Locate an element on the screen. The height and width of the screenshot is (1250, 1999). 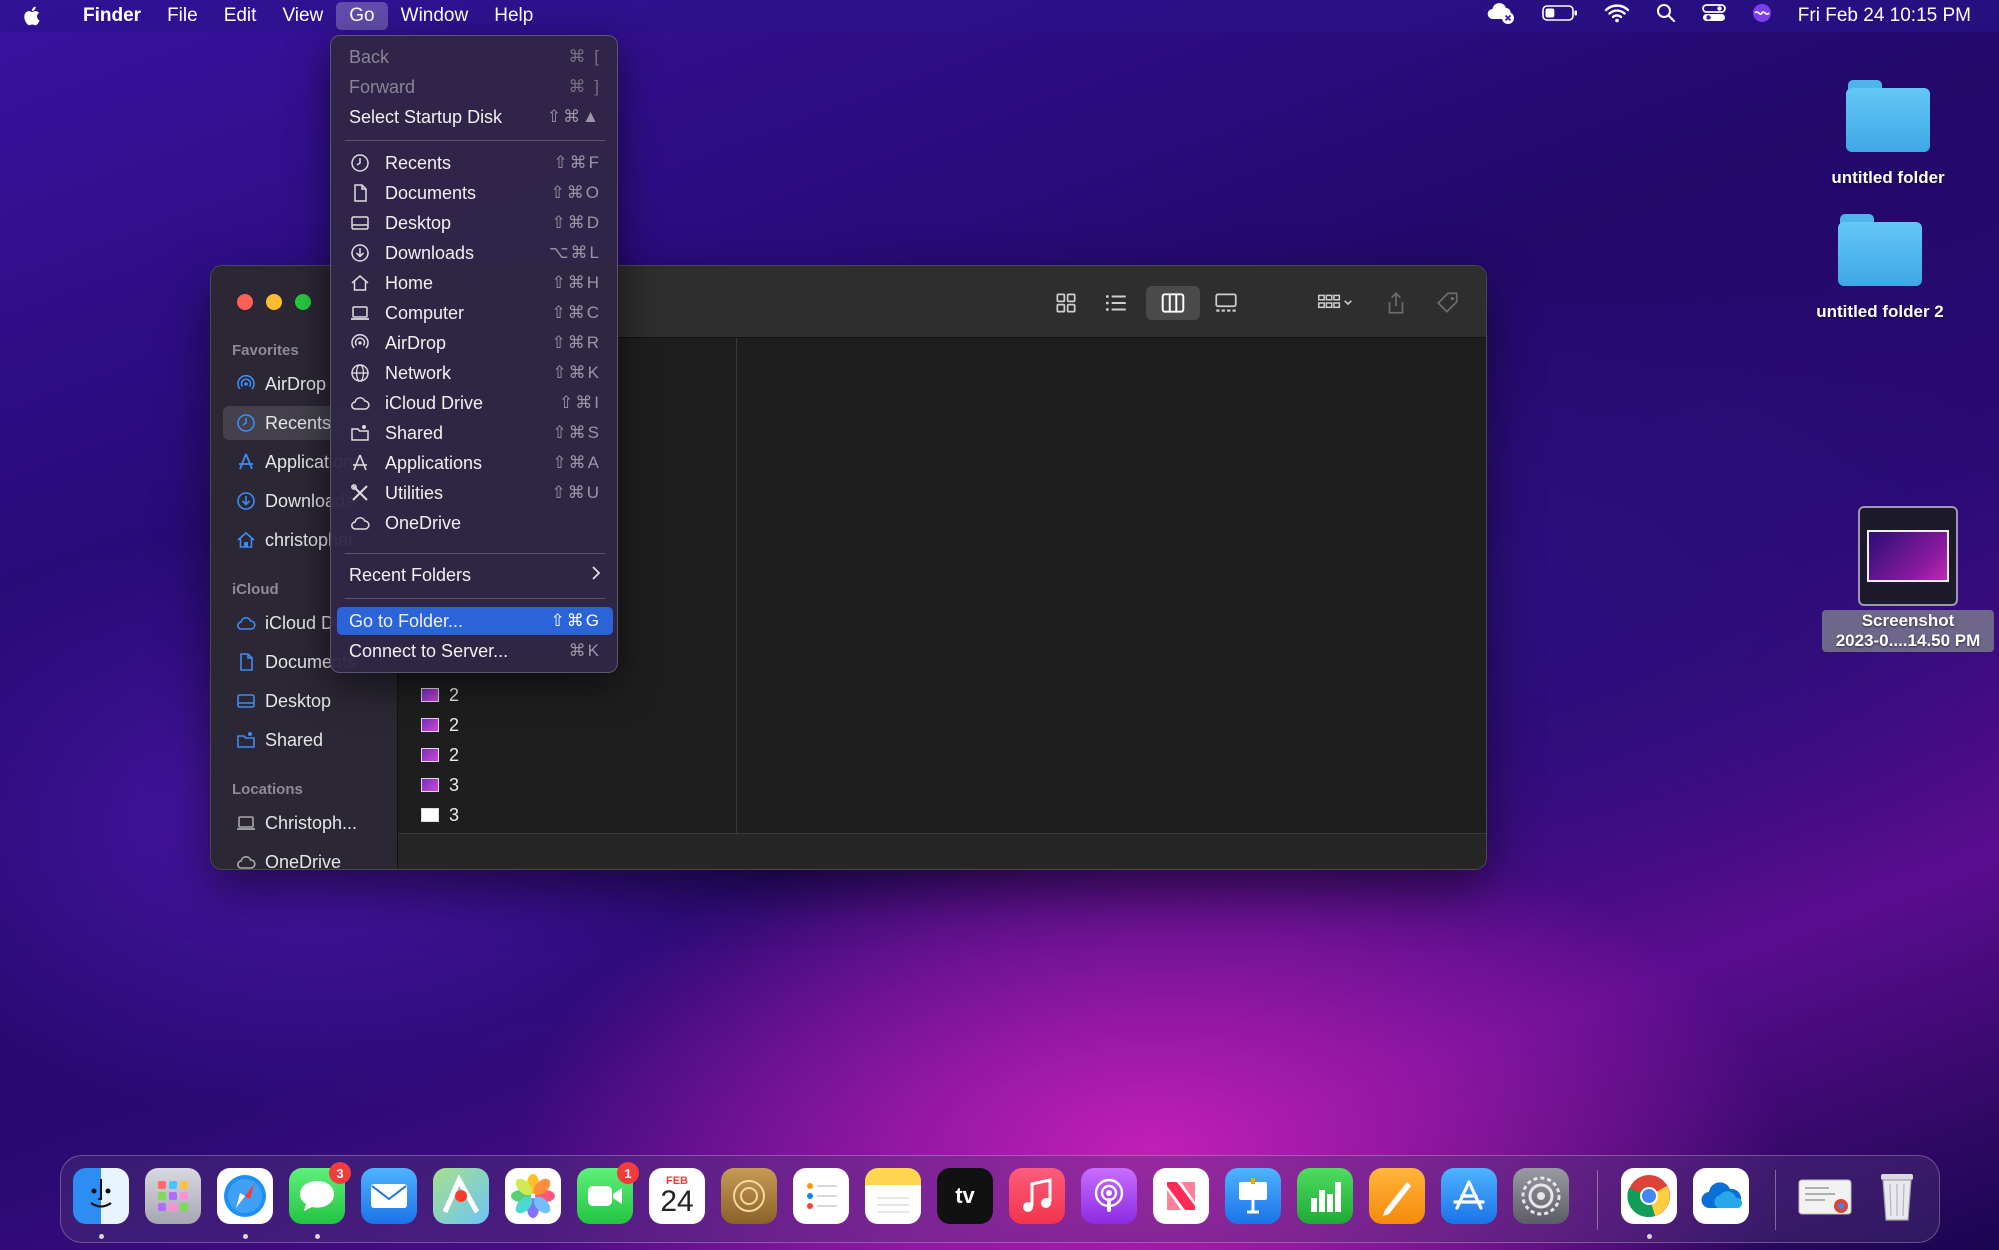
icon-view-button is located at coordinates (1066, 303).